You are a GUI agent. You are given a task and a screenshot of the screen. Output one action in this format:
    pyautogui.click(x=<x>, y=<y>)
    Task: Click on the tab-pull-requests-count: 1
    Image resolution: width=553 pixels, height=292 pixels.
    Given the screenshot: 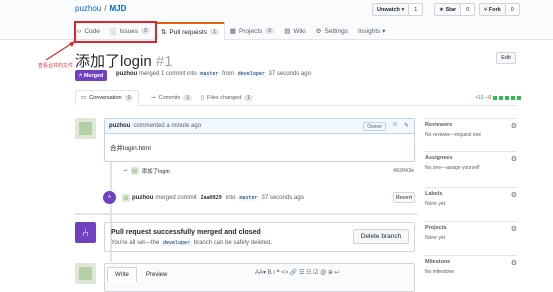 What is the action you would take?
    pyautogui.click(x=214, y=32)
    